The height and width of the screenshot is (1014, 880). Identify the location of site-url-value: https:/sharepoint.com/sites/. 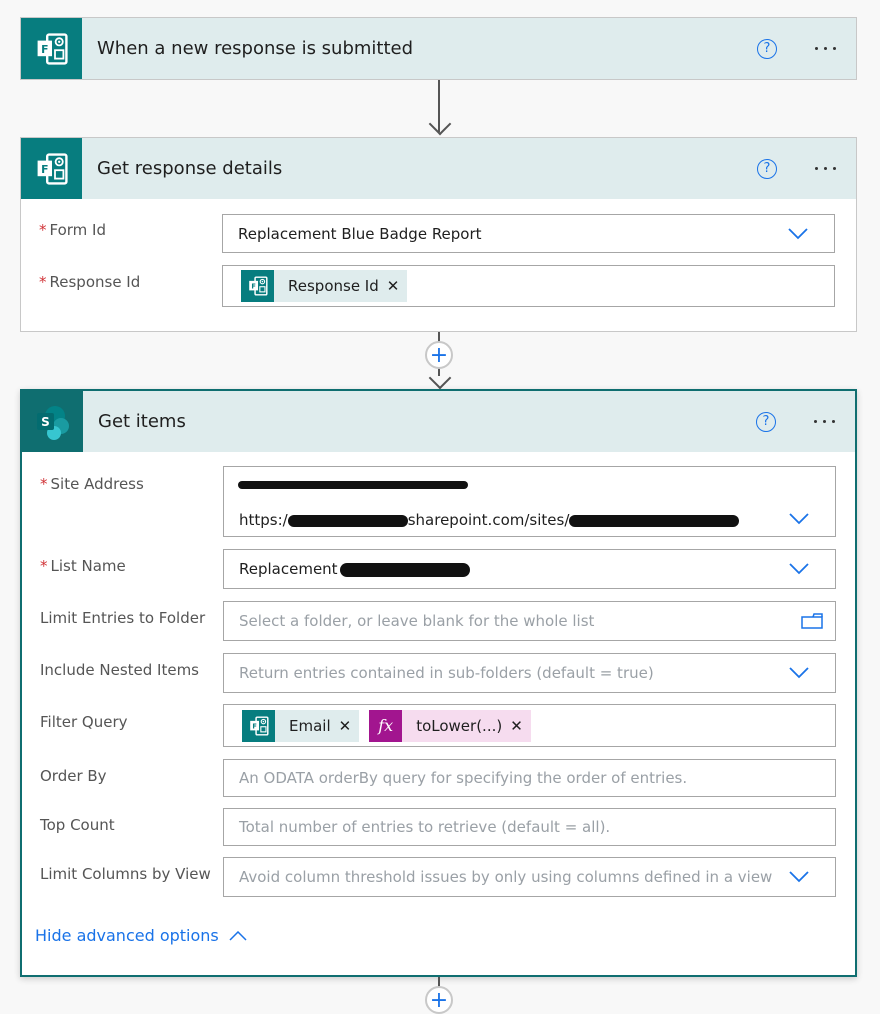
(489, 520).